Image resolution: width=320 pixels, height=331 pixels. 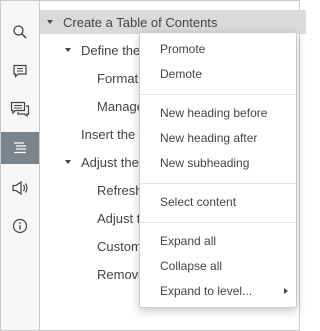 I want to click on chevron-right-icon, so click(x=286, y=291).